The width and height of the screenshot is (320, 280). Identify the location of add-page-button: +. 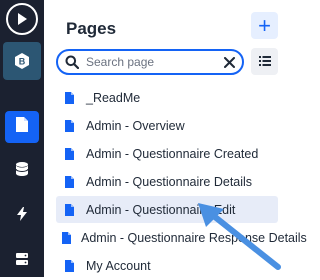
(264, 25).